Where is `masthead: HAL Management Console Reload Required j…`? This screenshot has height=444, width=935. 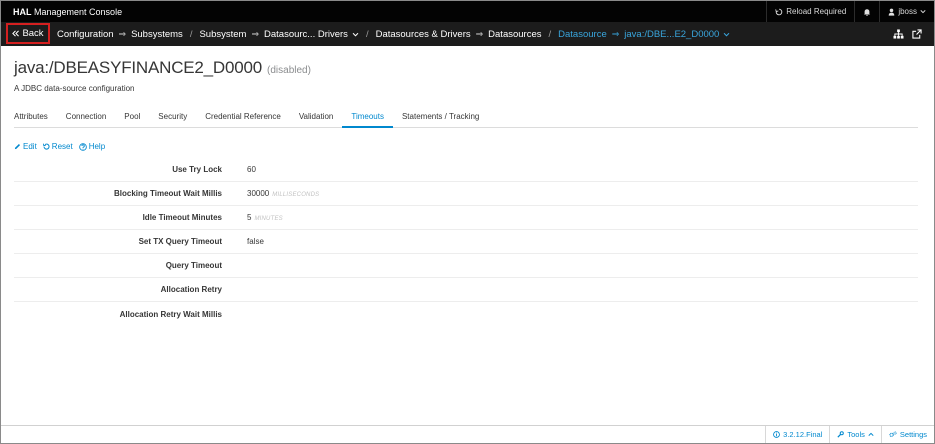
masthead: HAL Management Console Reload Required j… is located at coordinates (467, 11).